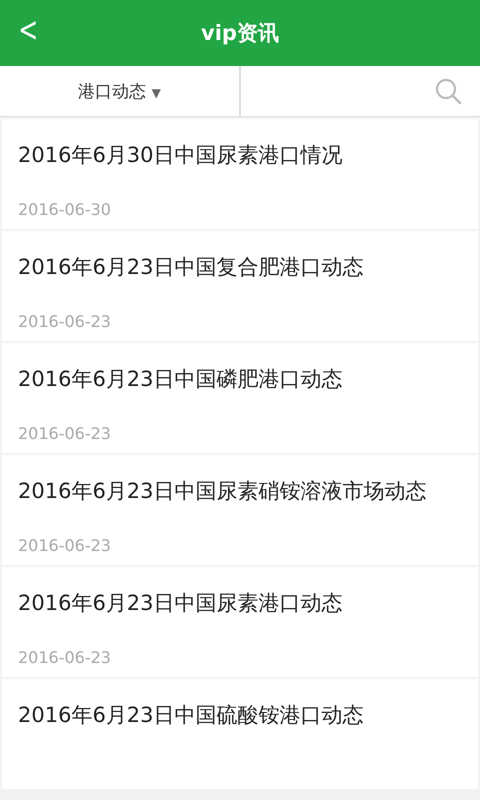 The image size is (480, 800). Describe the element at coordinates (191, 267) in the screenshot. I see `article-title: 2016年6月23日中国复合肥港口动态` at that location.